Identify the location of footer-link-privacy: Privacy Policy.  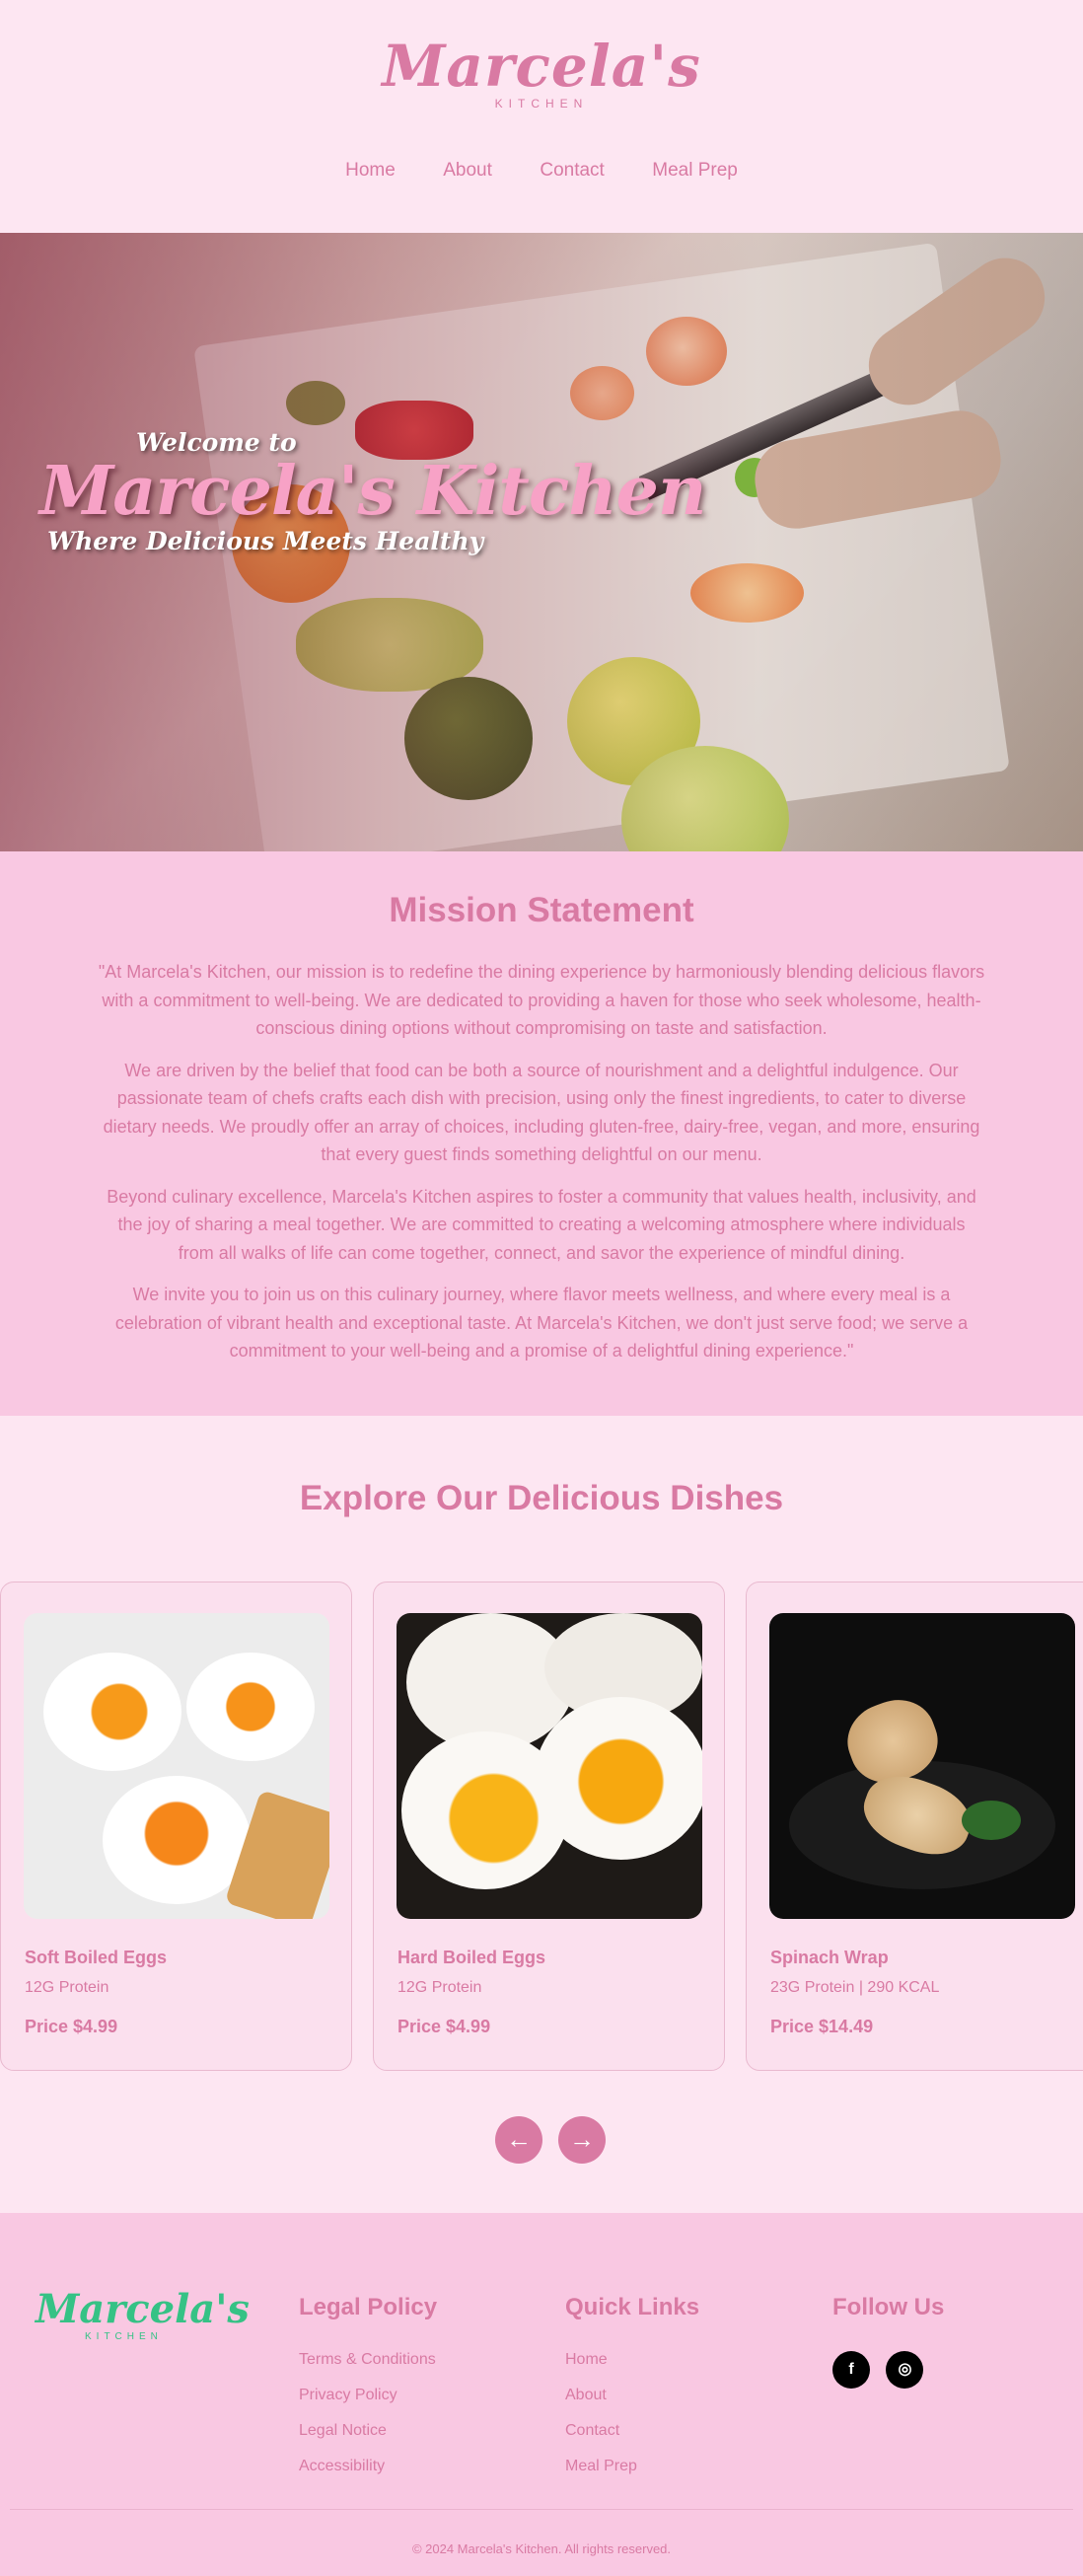
(368, 2395).